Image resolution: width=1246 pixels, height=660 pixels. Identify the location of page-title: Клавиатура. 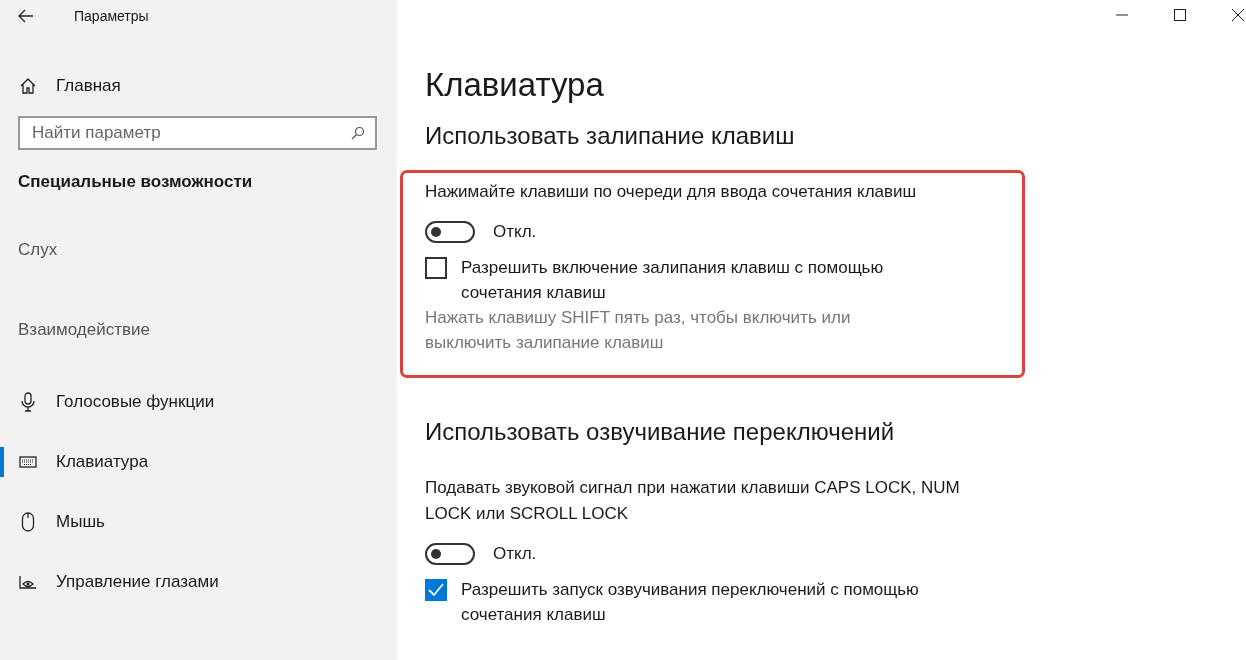
(515, 85).